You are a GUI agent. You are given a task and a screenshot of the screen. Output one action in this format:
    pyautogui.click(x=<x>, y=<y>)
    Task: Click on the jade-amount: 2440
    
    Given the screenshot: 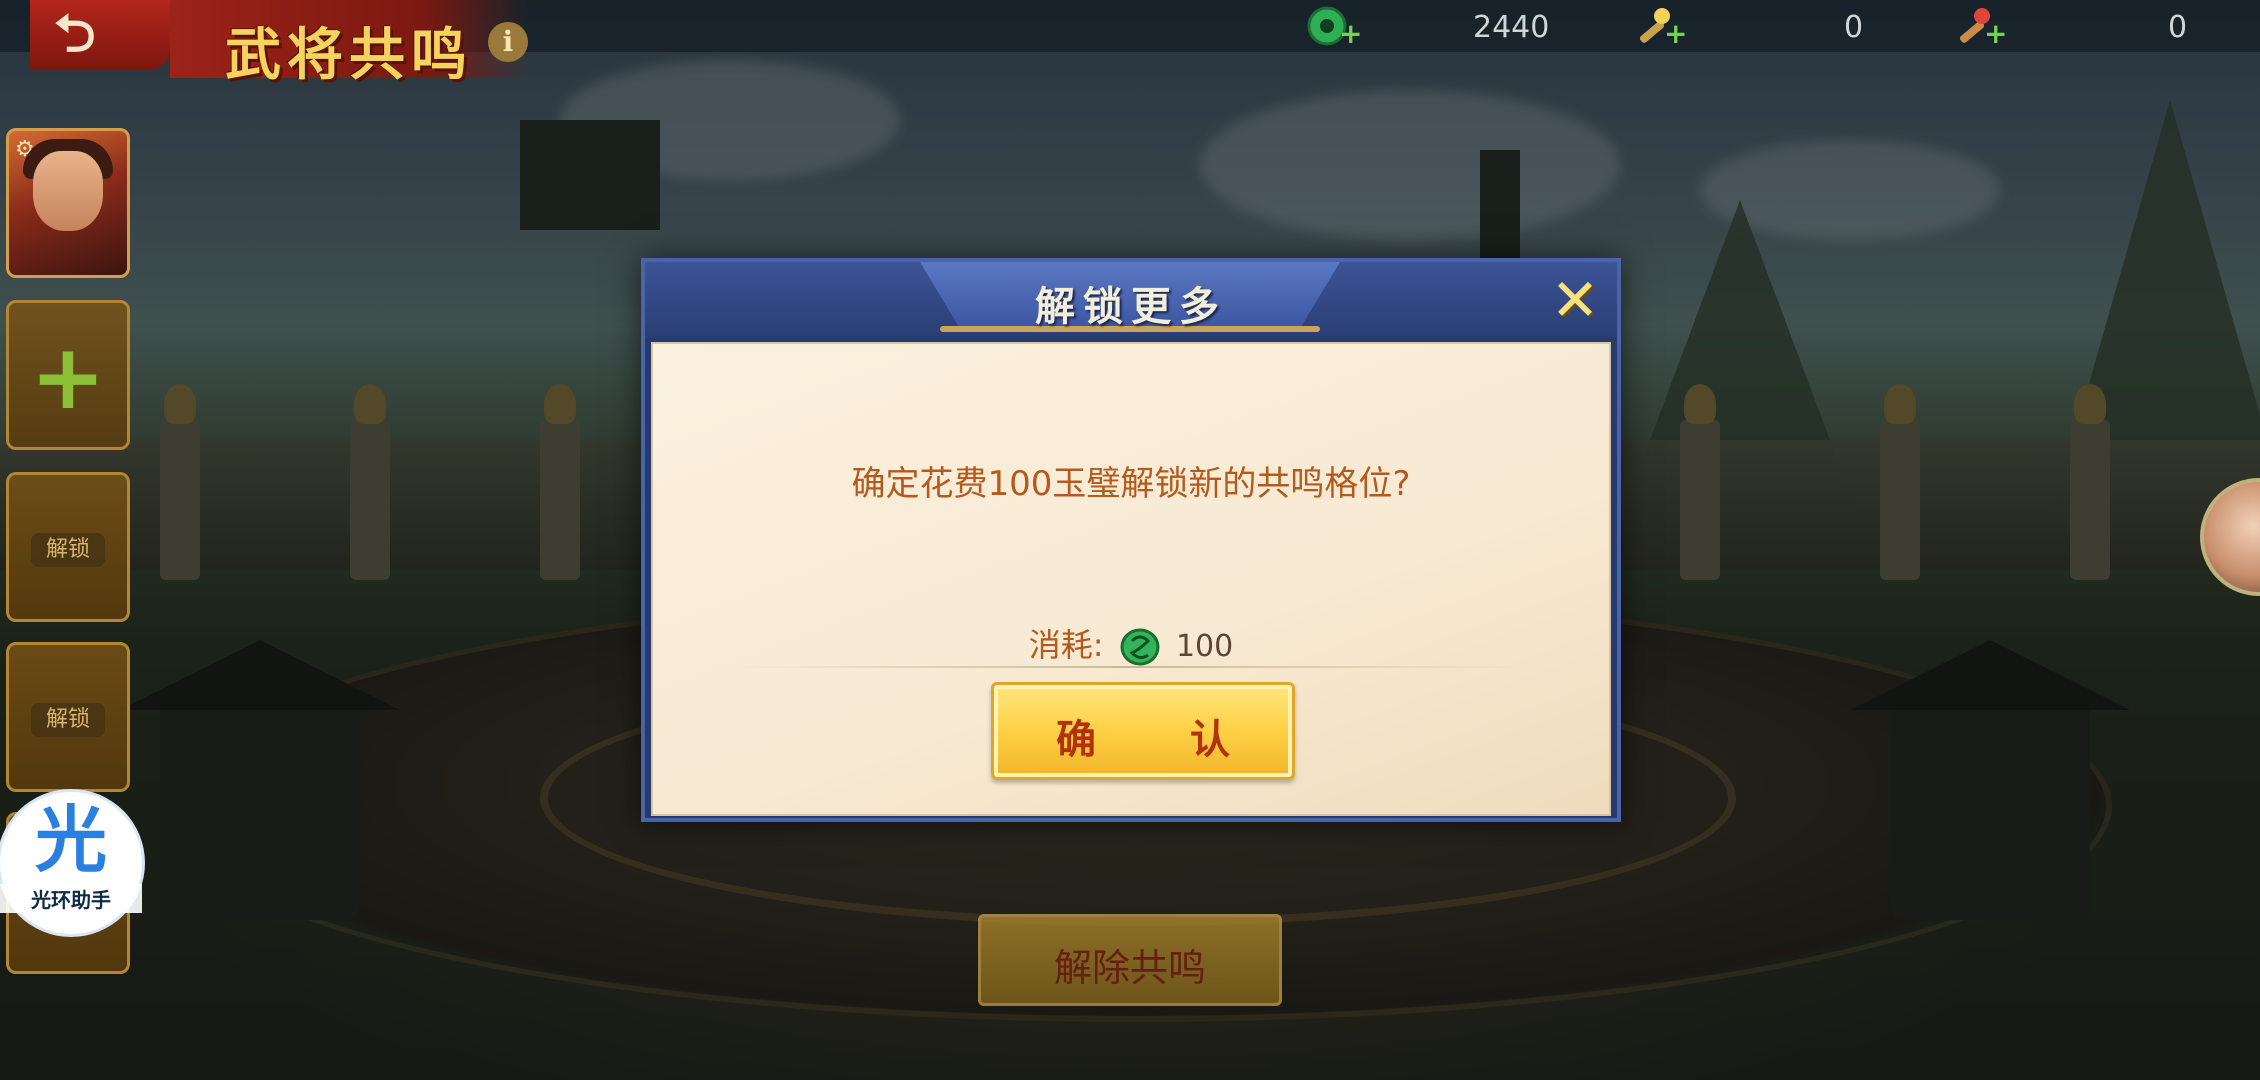 What is the action you would take?
    pyautogui.click(x=1511, y=27)
    